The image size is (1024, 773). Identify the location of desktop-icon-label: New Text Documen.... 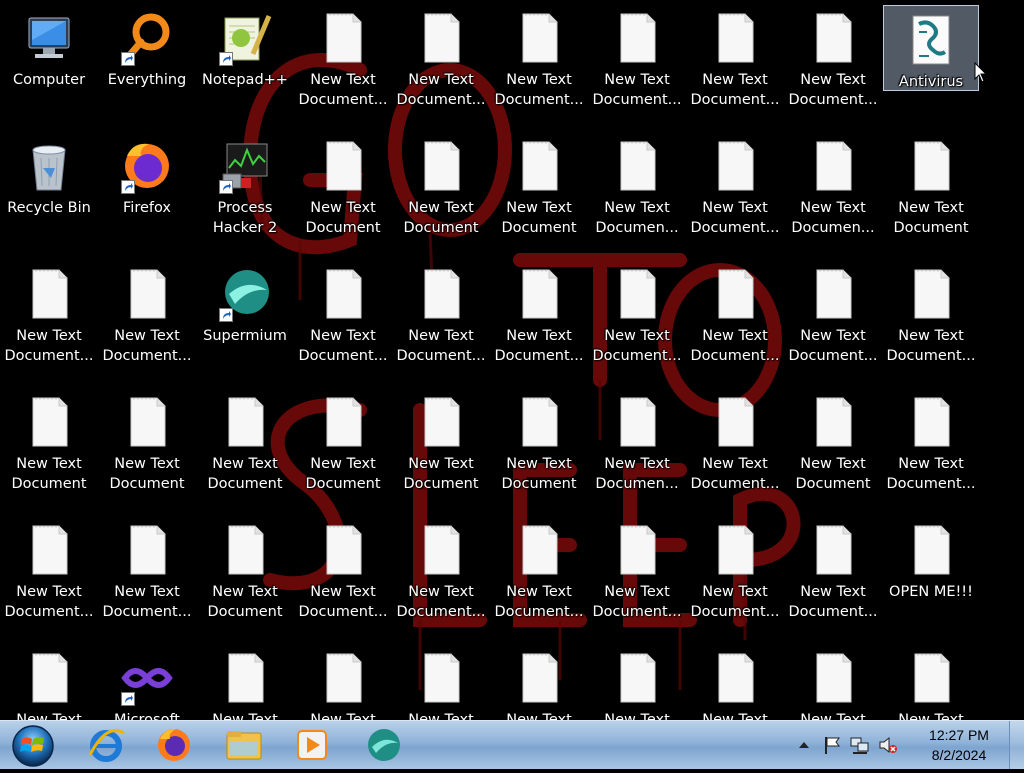
(637, 218).